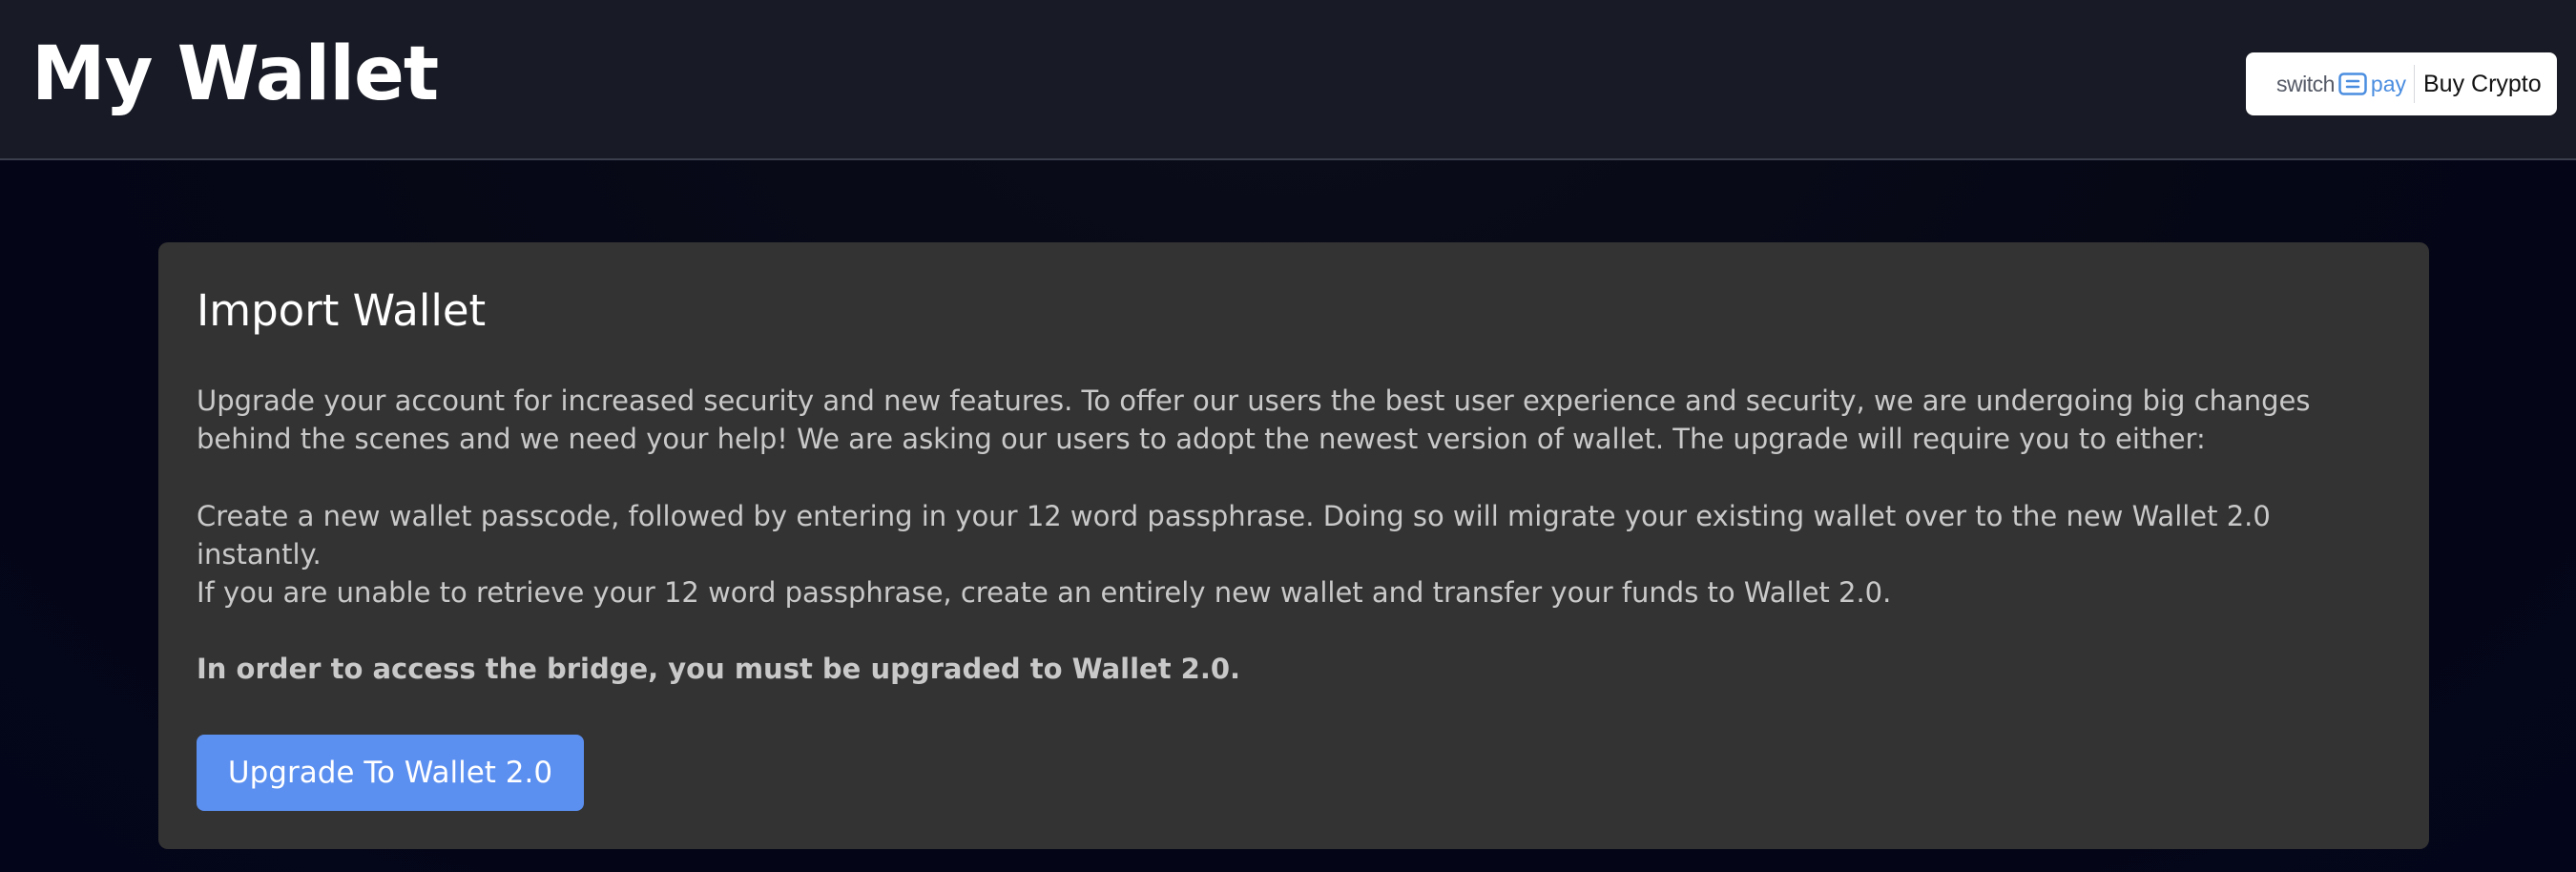  I want to click on switchpay-logo-icon, so click(2352, 84).